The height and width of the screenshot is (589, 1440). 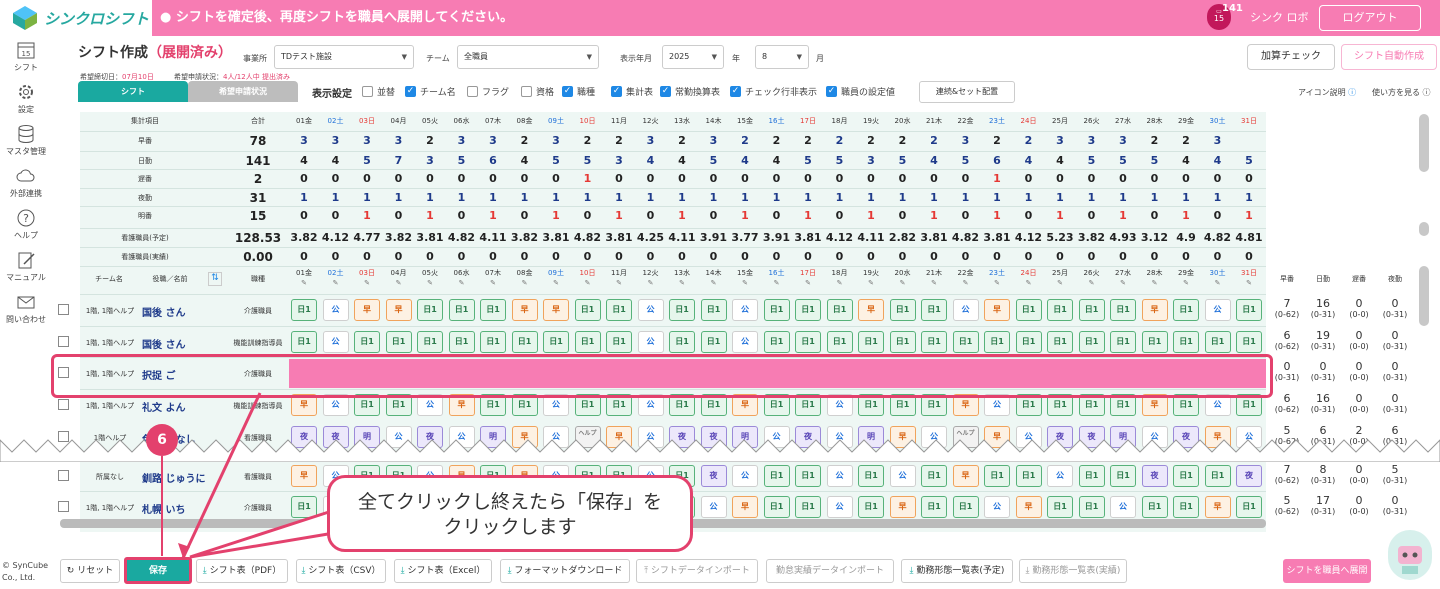 What do you see at coordinates (957, 571) in the screenshot?
I see `list-plan-button: ⤓ 勤務形態一覧表(予定)` at bounding box center [957, 571].